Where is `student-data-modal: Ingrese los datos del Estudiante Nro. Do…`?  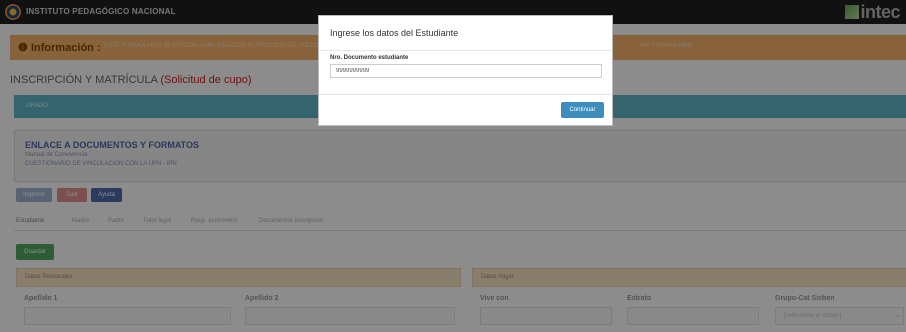
student-data-modal: Ingrese los datos del Estudiante Nro. Do… is located at coordinates (465, 70).